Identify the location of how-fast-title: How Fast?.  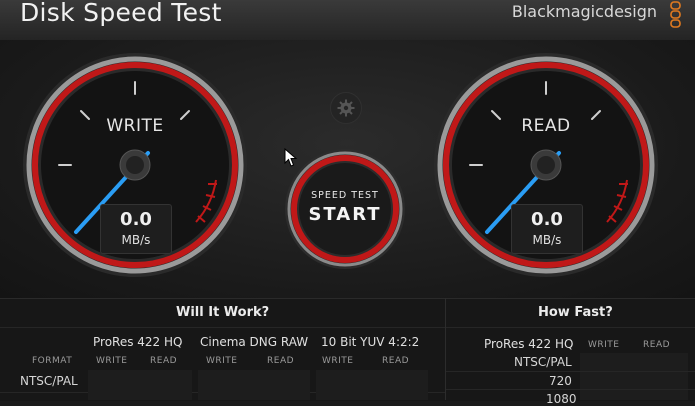
(575, 312).